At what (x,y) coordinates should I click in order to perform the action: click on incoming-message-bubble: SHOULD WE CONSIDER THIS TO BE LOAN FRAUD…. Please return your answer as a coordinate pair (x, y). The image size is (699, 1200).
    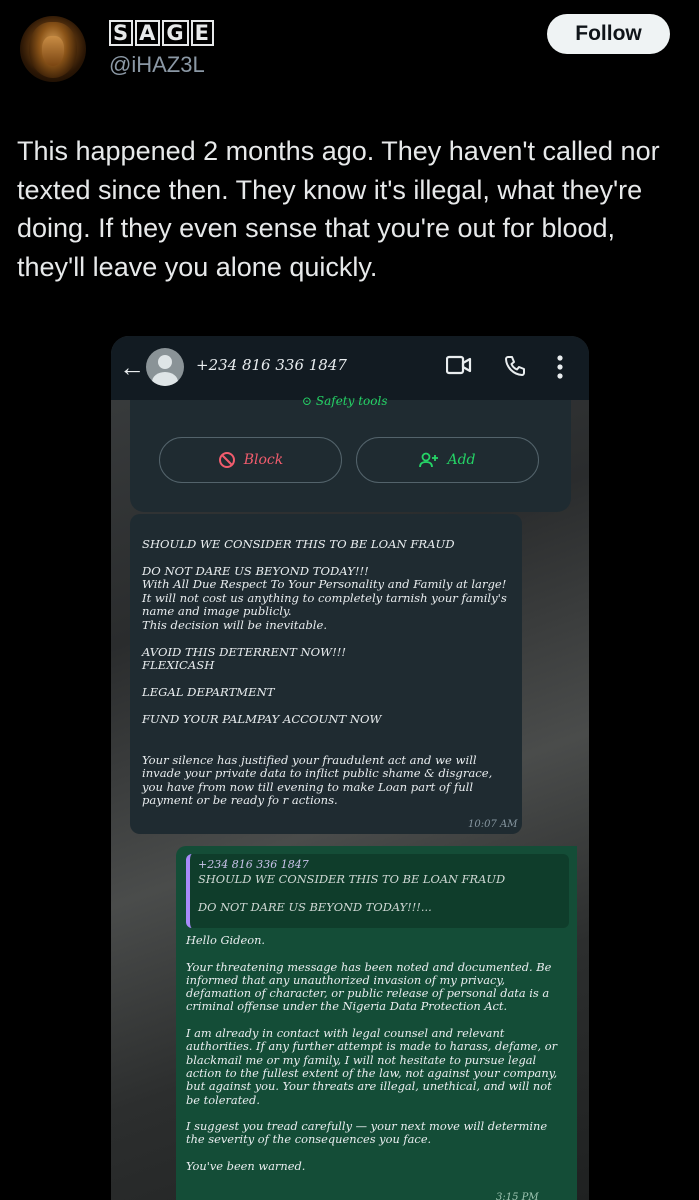
    Looking at the image, I should click on (326, 674).